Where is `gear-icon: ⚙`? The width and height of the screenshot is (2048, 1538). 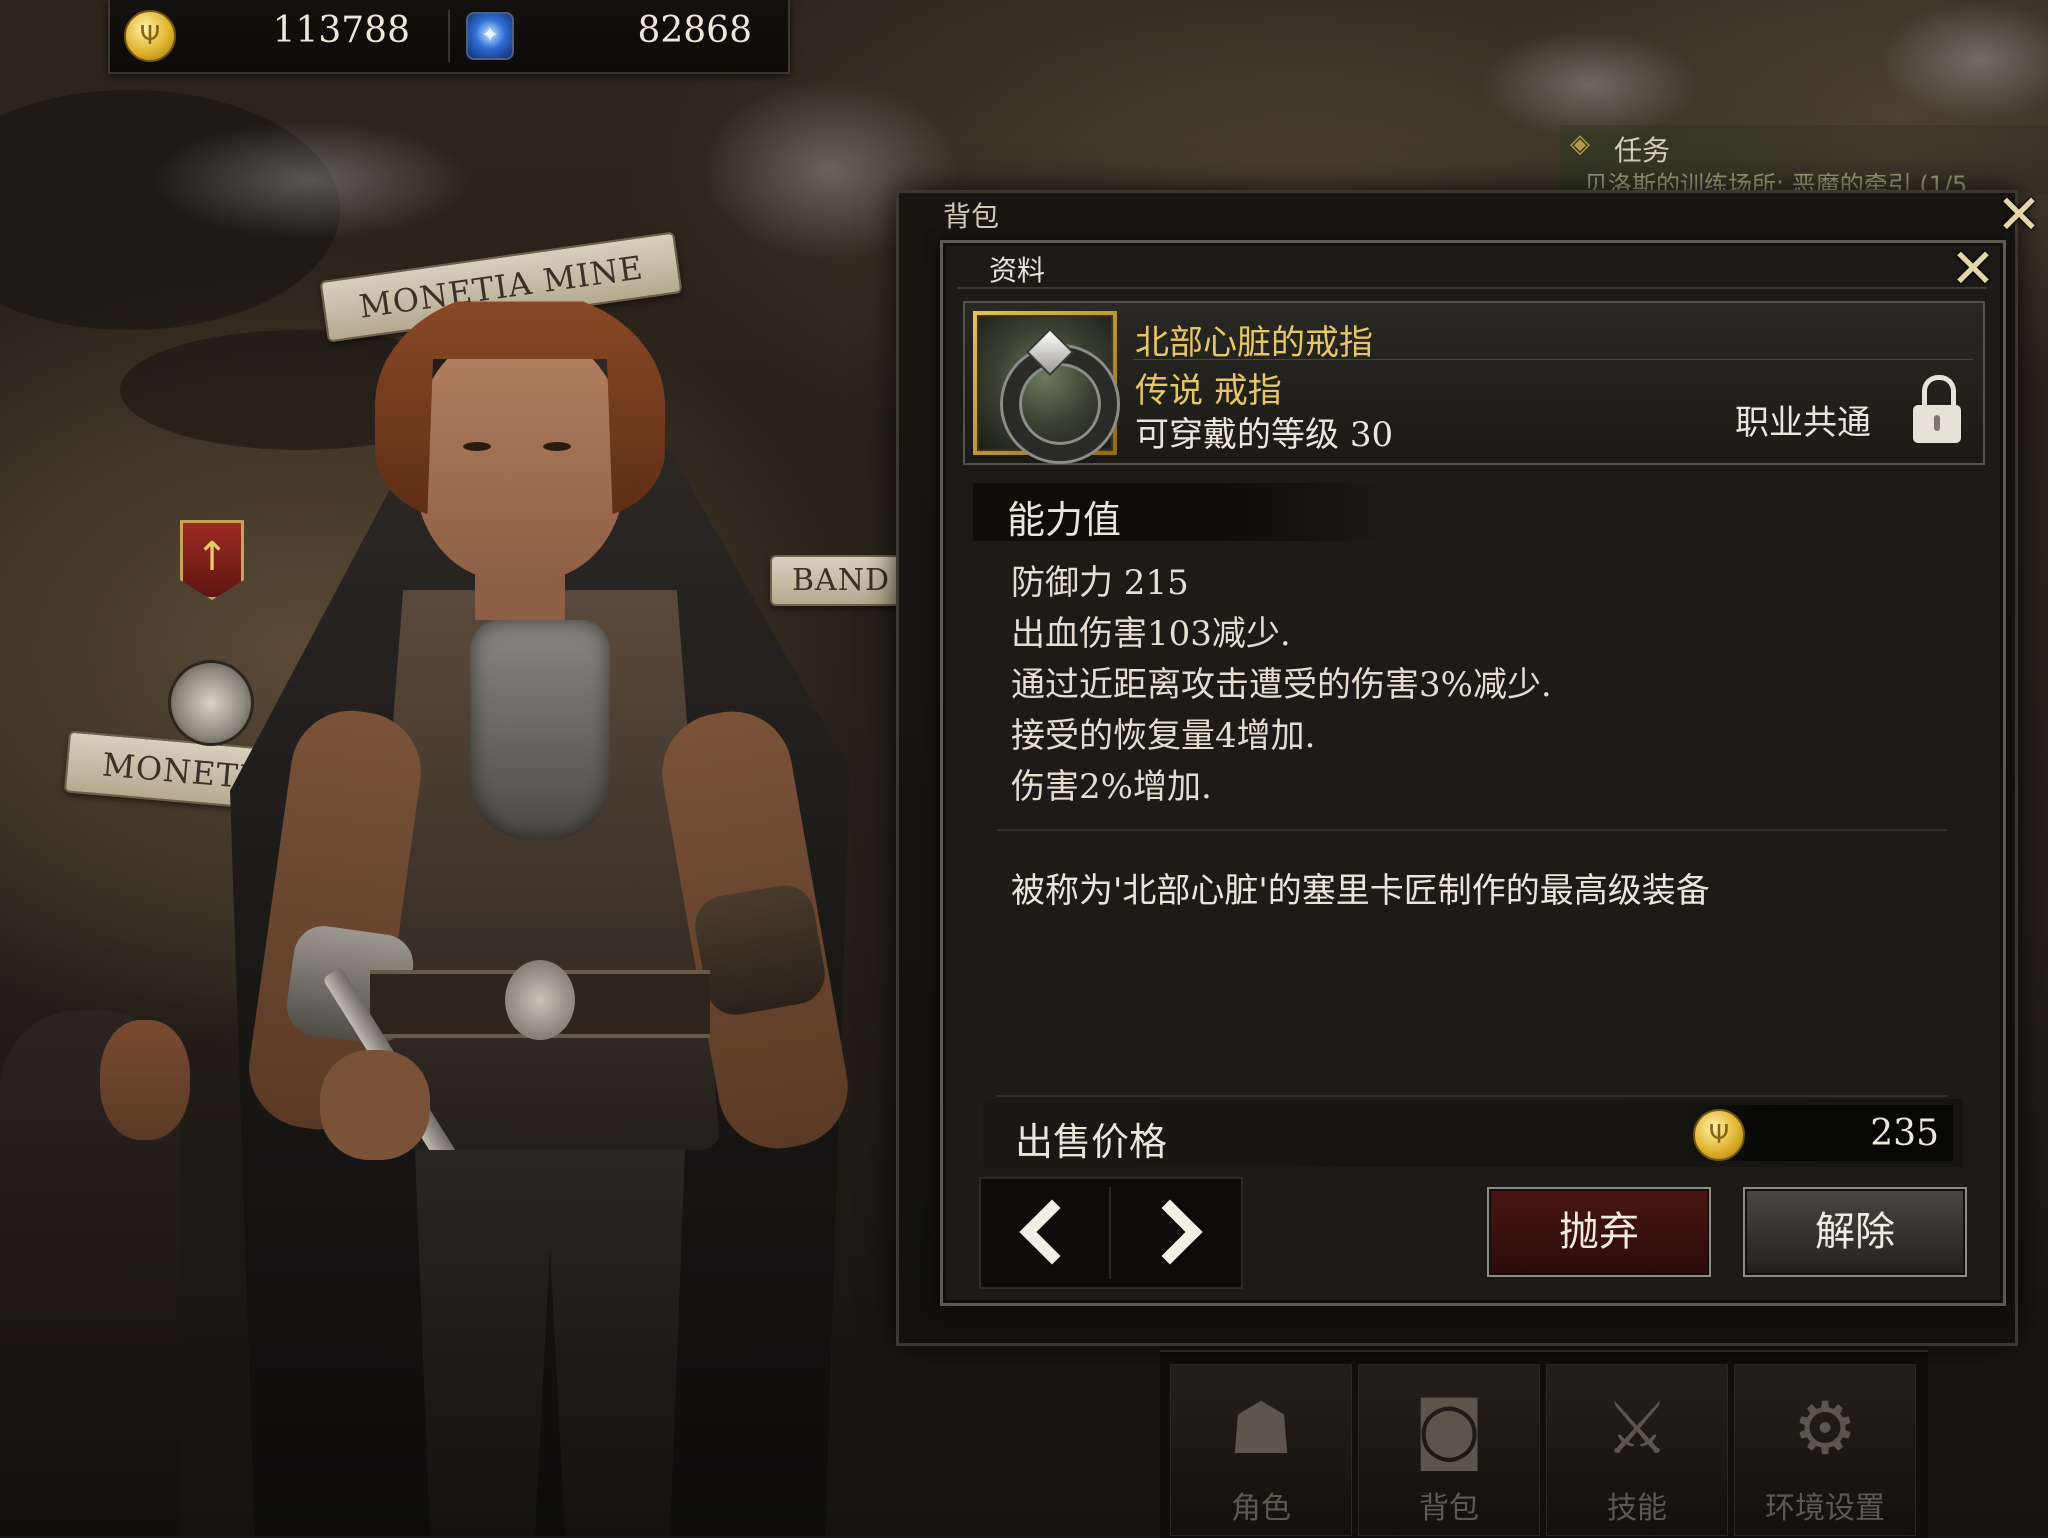 gear-icon: ⚙ is located at coordinates (1825, 1428).